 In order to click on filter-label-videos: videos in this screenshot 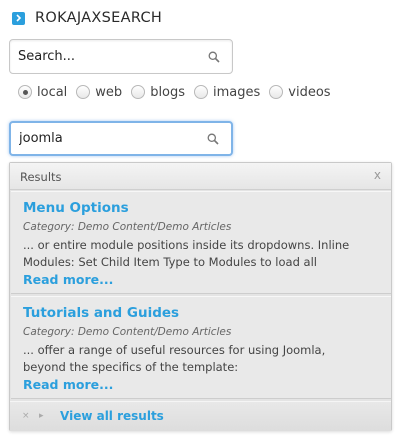, I will do `click(309, 92)`.